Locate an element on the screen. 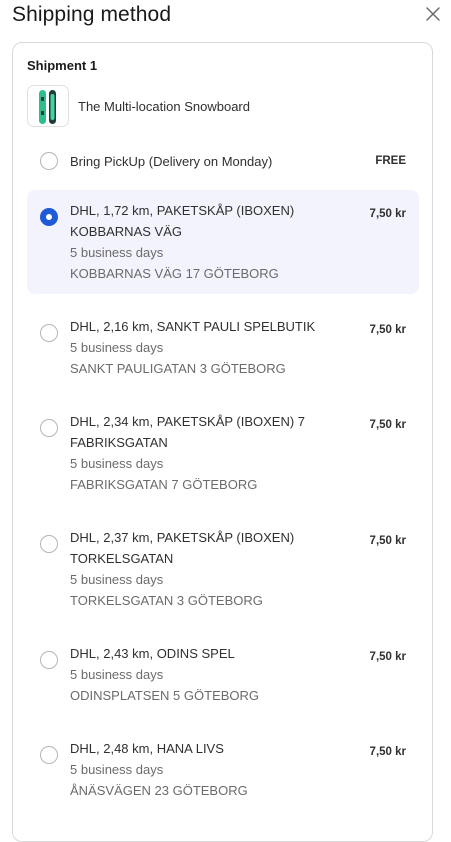  shipment-label: Shipment 1 is located at coordinates (62, 65).